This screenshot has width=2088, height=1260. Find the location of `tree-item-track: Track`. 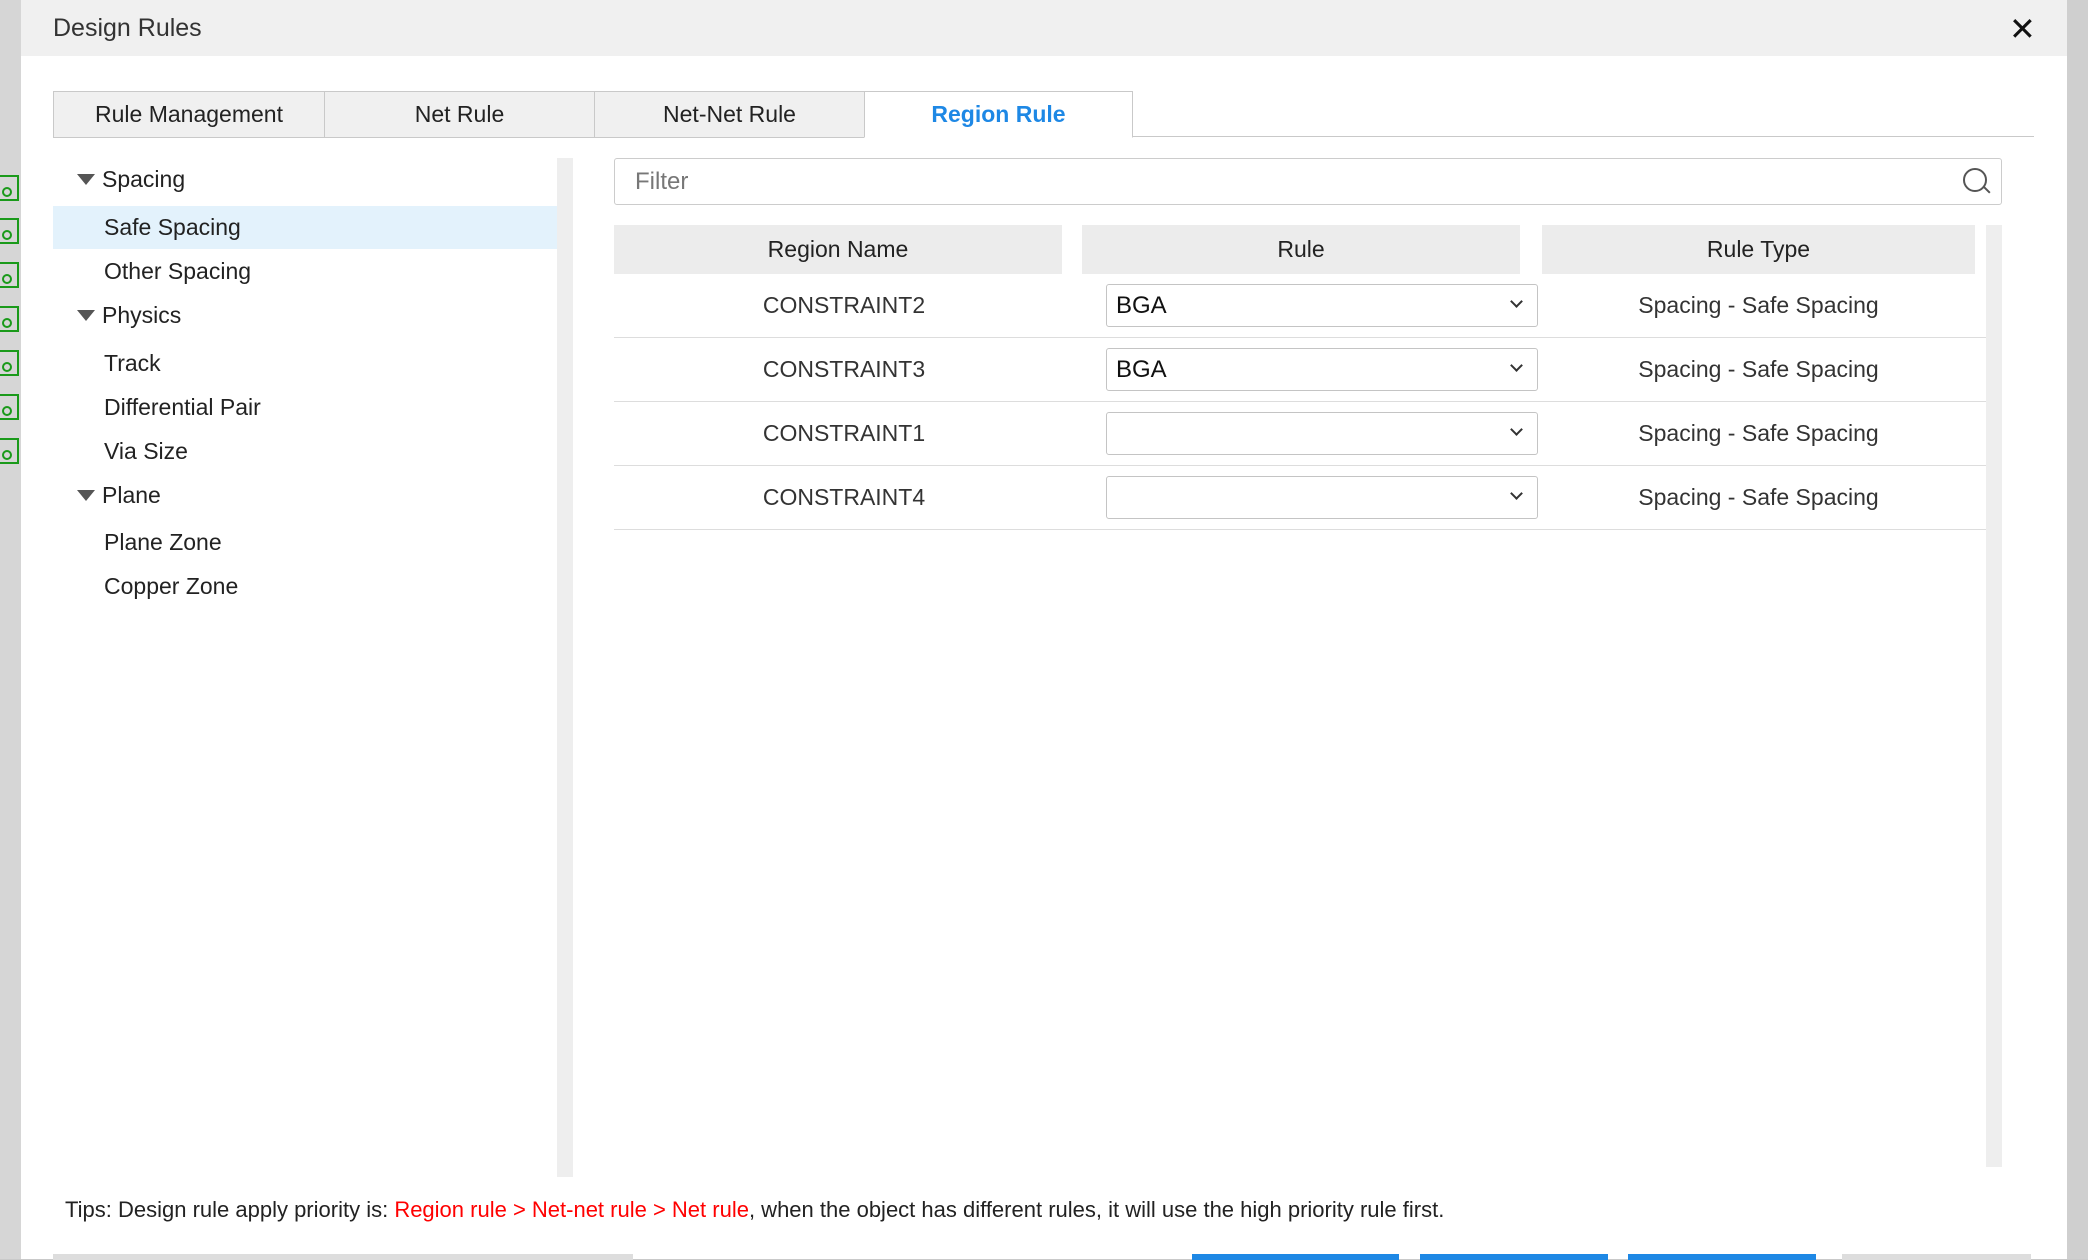

tree-item-track: Track is located at coordinates (305, 363).